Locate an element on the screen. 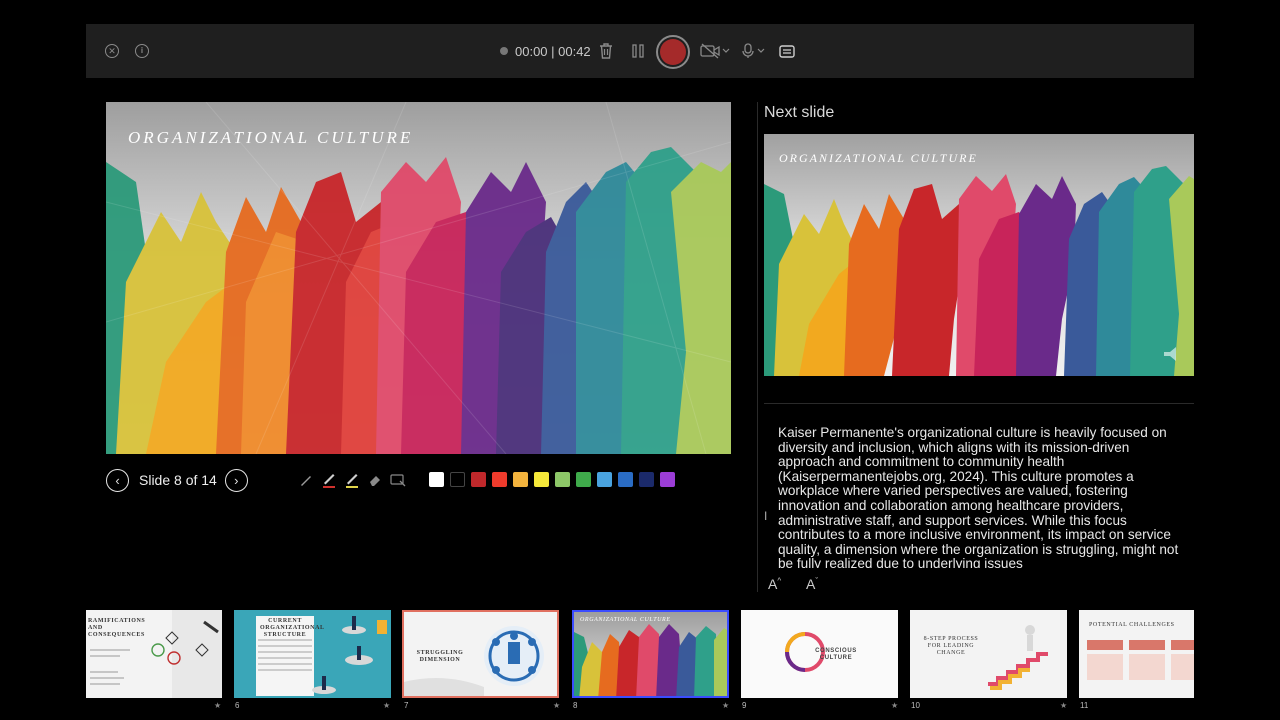  close-icon: ✕ is located at coordinates (112, 51).